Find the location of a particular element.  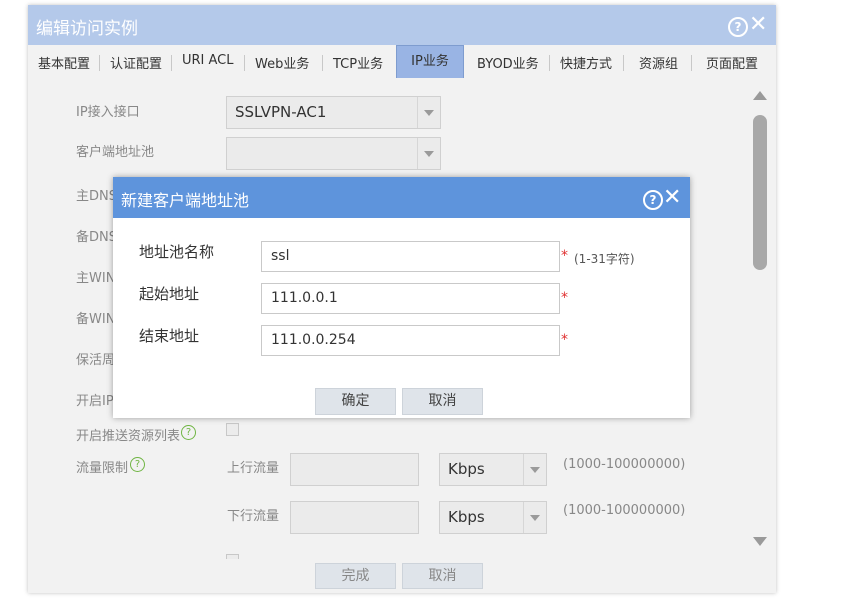

modal-titlebar: 新建客户端地址池 ? ✕ is located at coordinates (401, 197).